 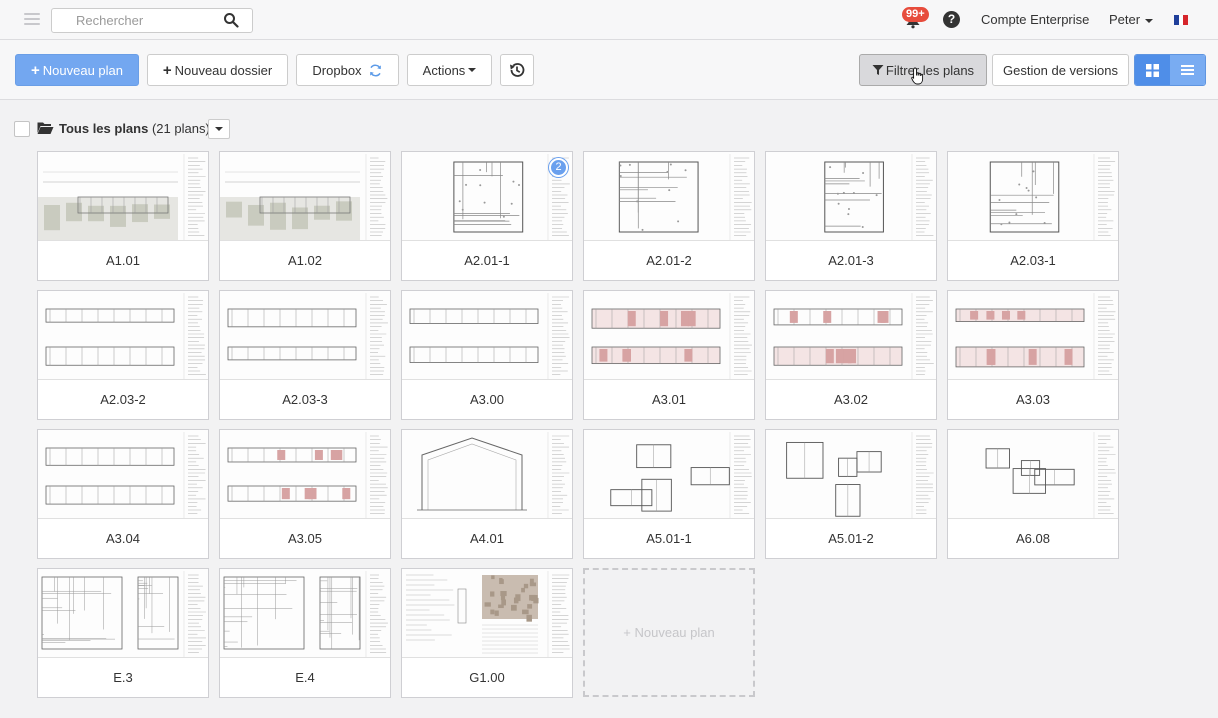 I want to click on user-menu: Peter, so click(x=1131, y=19).